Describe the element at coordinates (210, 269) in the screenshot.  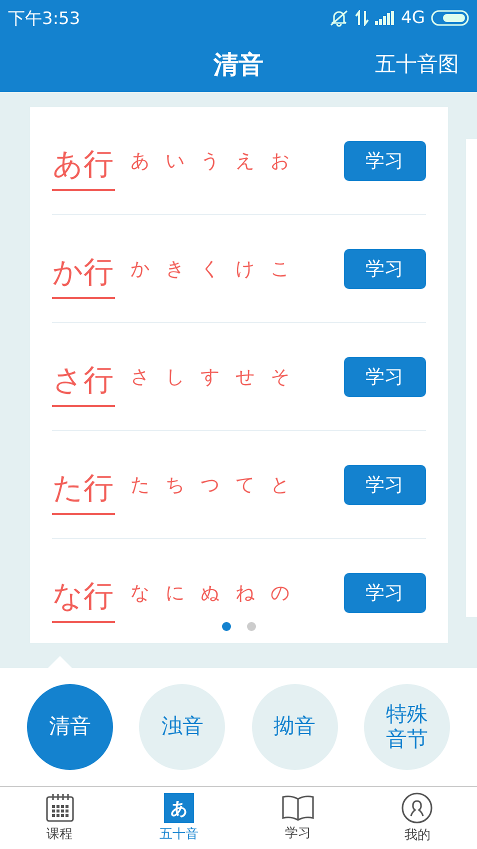
I see `kana-character: く` at that location.